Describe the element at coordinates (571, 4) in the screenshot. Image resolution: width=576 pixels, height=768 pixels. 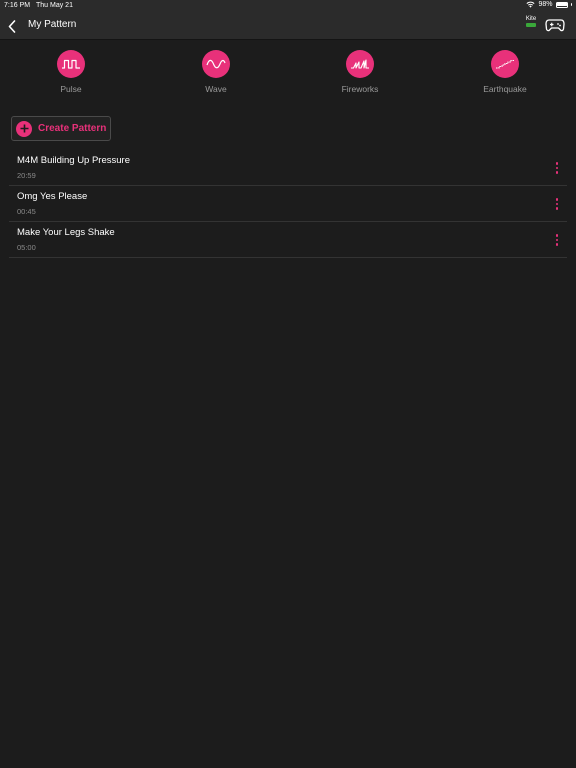
I see `battery-tip` at that location.